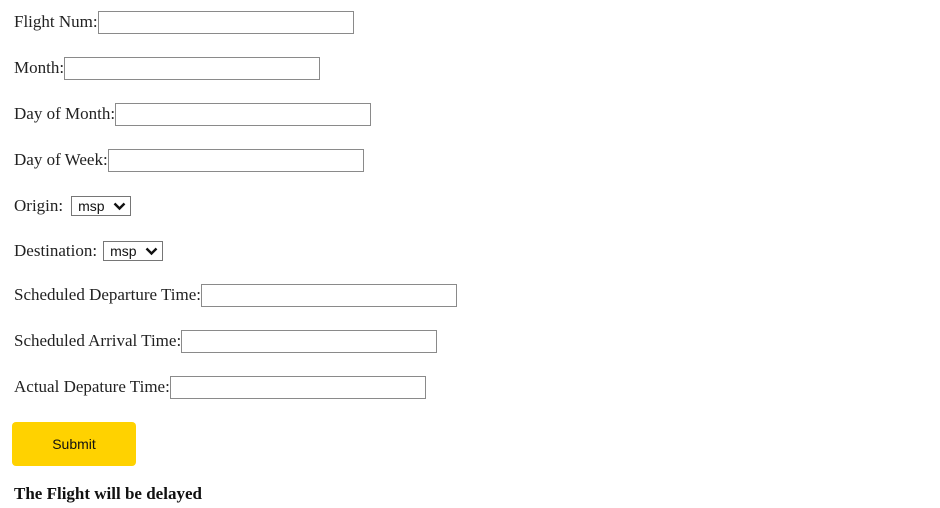 The width and height of the screenshot is (940, 508). What do you see at coordinates (309, 341) in the screenshot?
I see `scheduled-arrival-input` at bounding box center [309, 341].